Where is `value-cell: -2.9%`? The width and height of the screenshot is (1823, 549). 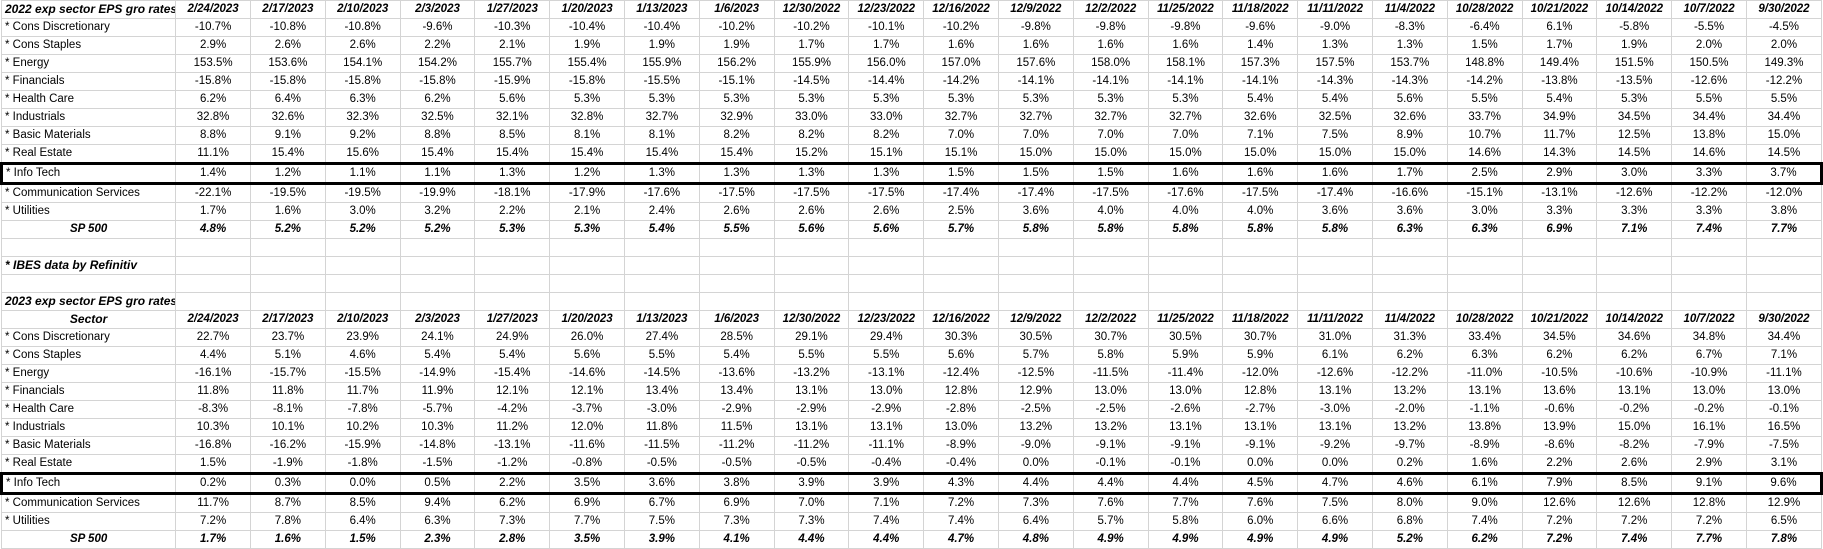 value-cell: -2.9% is located at coordinates (736, 409).